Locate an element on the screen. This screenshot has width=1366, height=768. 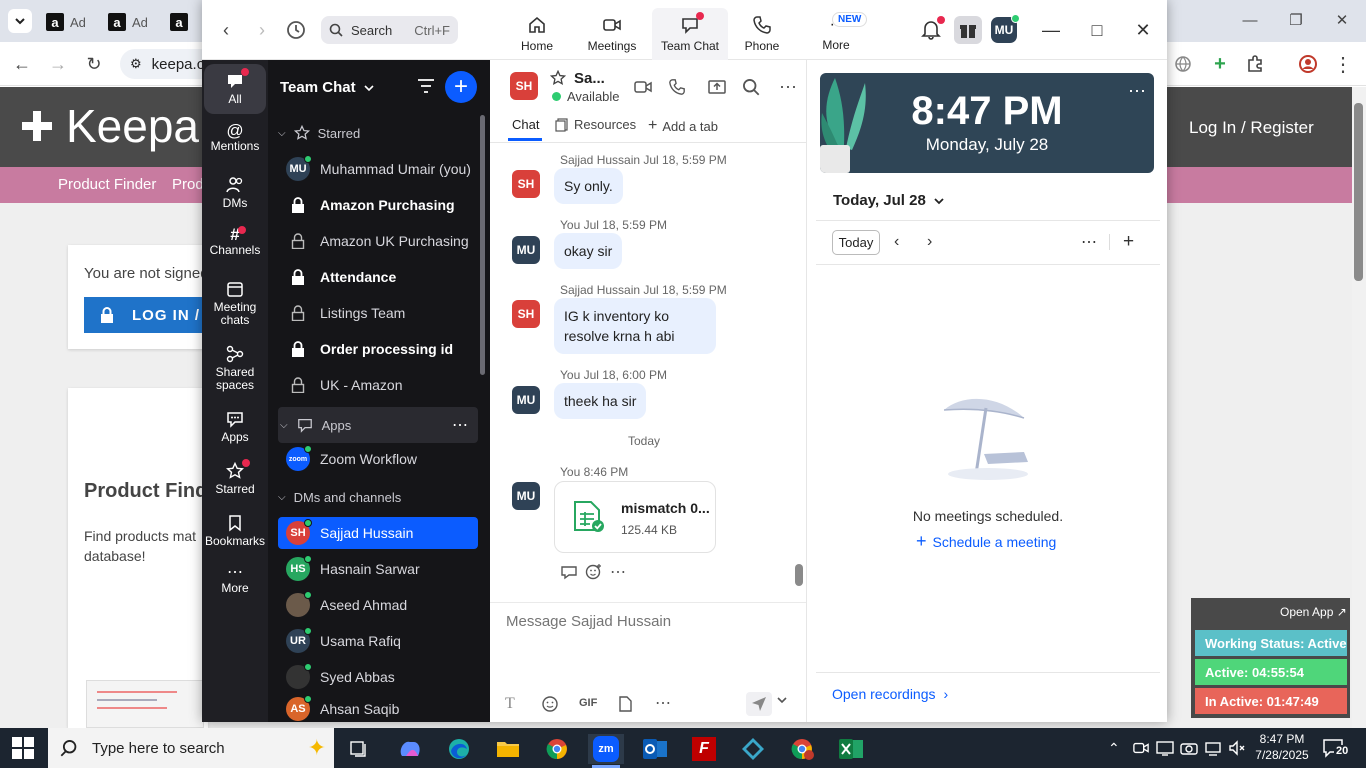
text-format-icon: T is located at coordinates (510, 704).